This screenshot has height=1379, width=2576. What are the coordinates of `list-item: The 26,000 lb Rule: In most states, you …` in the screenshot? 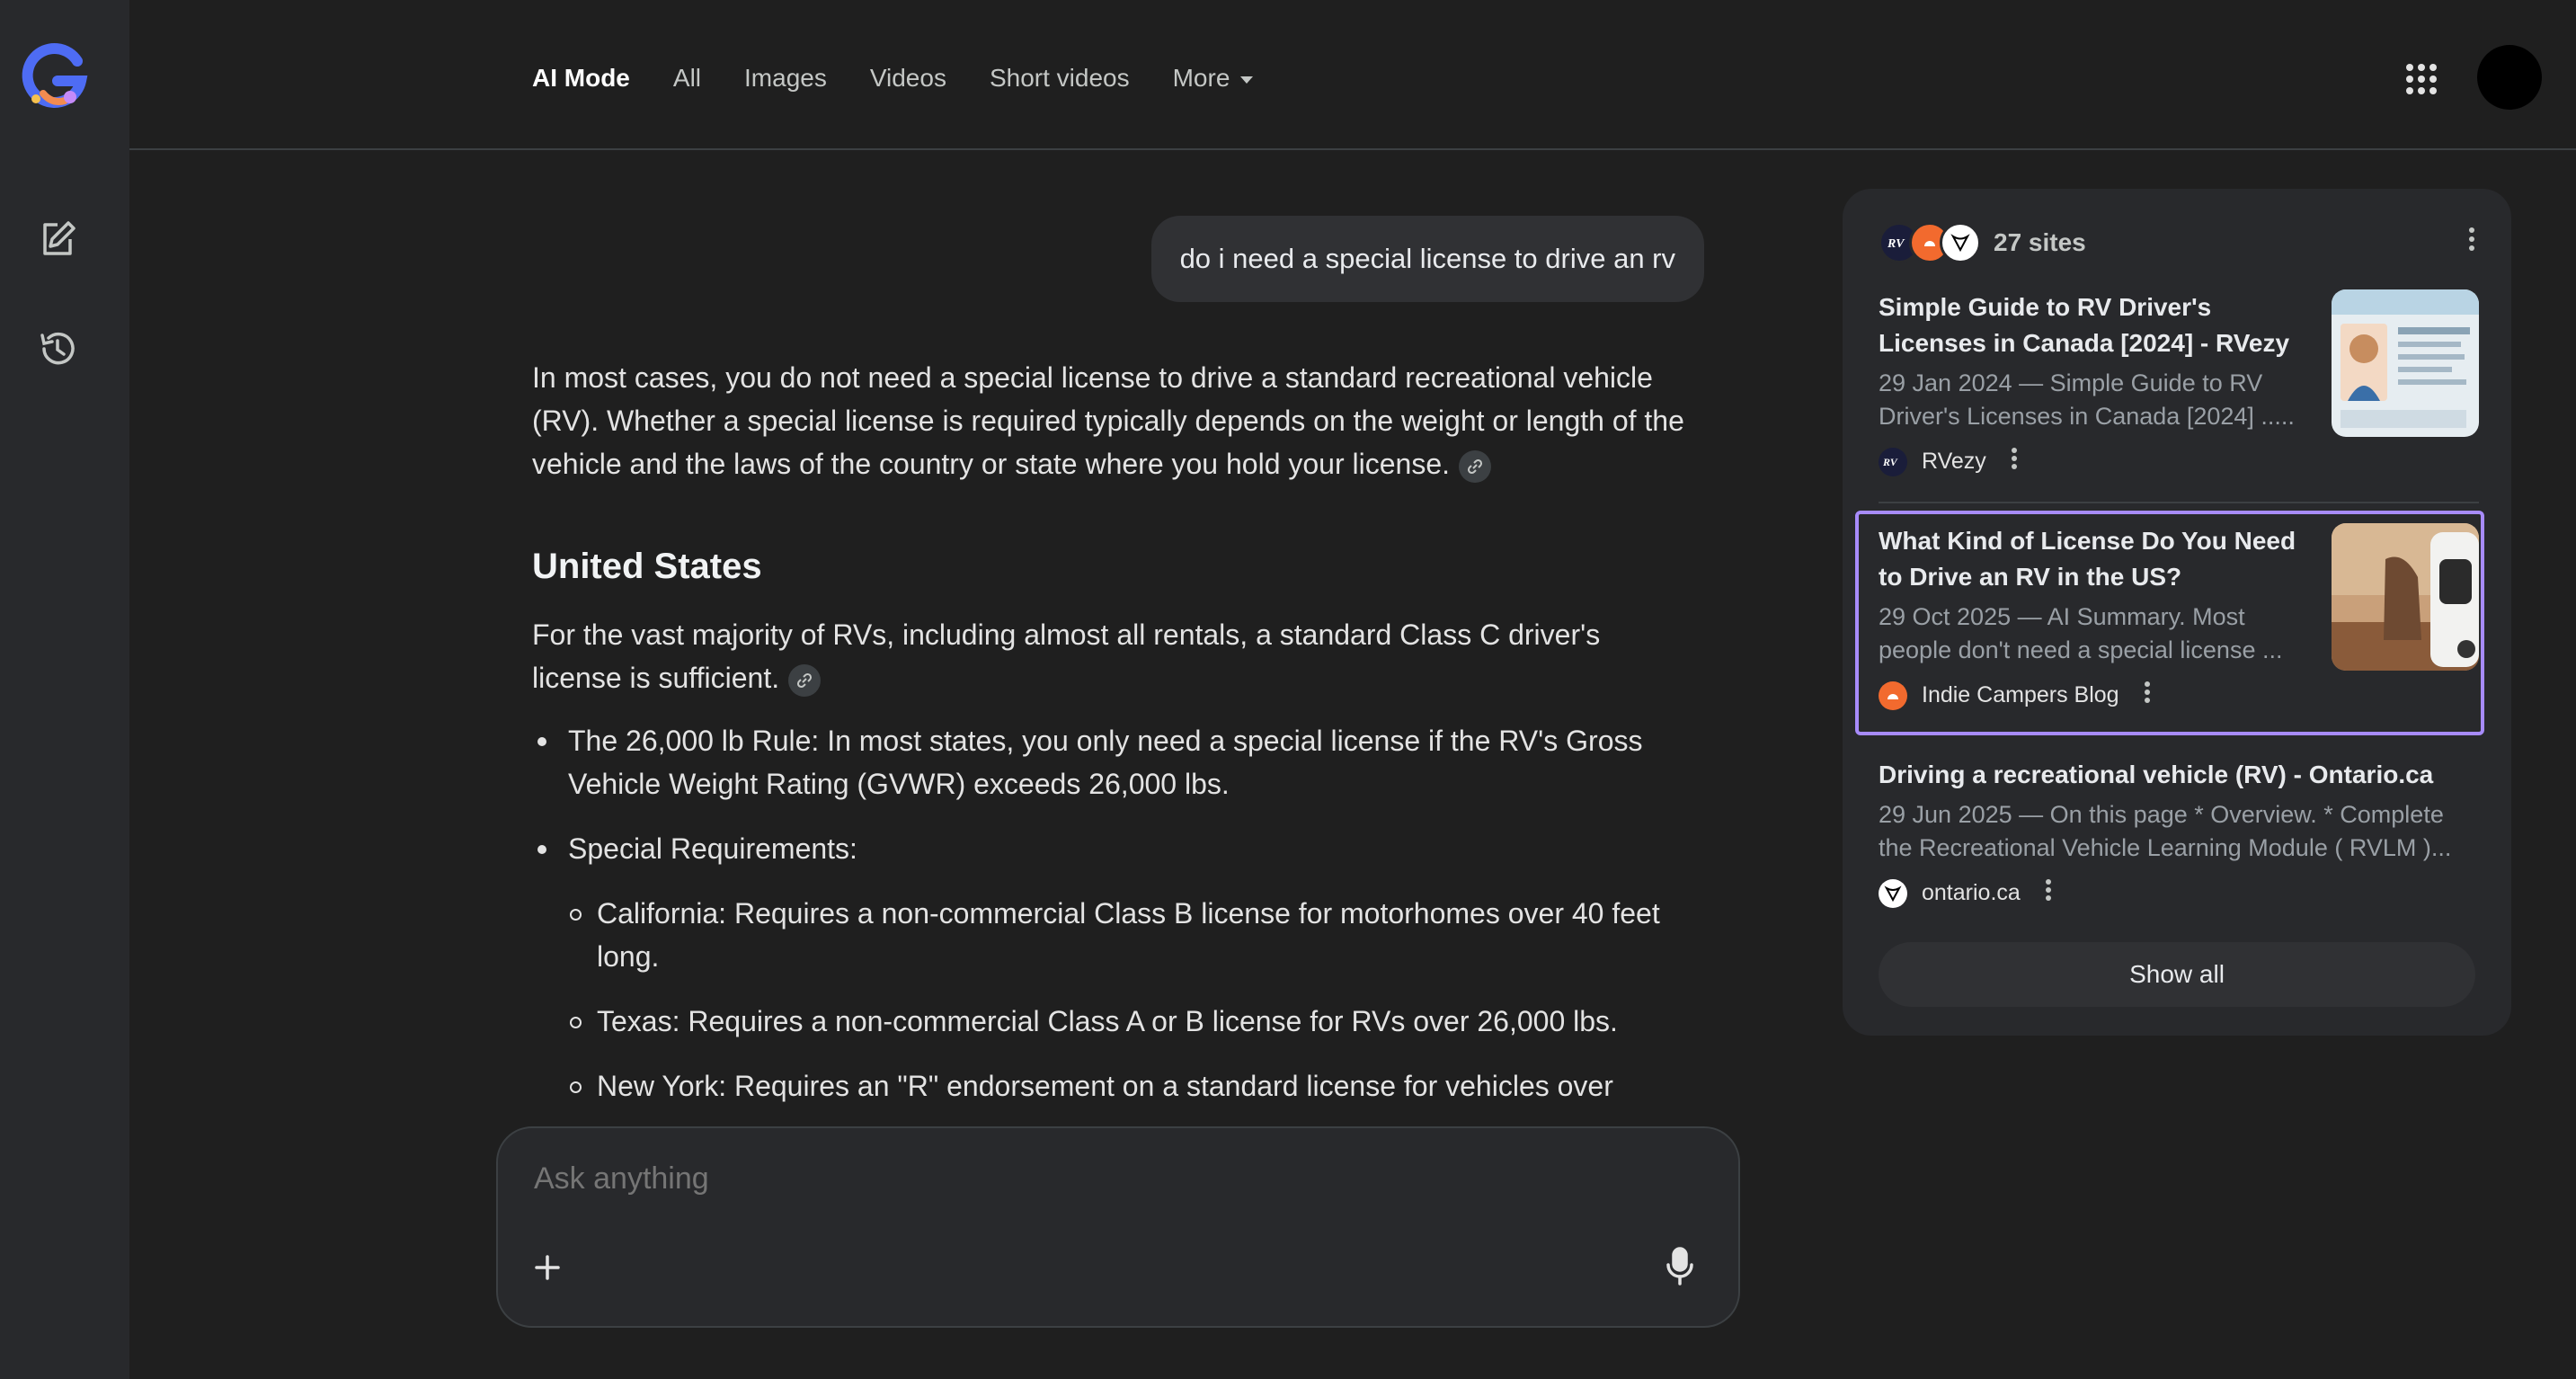 It's located at (1112, 762).